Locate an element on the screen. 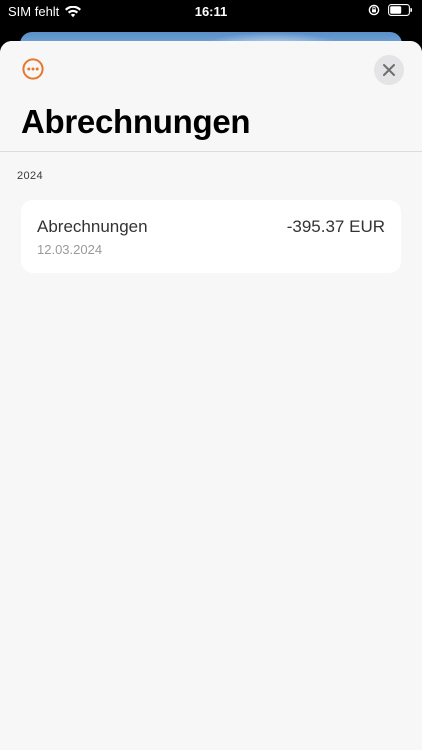  sheet-header: Abrechnungen is located at coordinates (211, 96).